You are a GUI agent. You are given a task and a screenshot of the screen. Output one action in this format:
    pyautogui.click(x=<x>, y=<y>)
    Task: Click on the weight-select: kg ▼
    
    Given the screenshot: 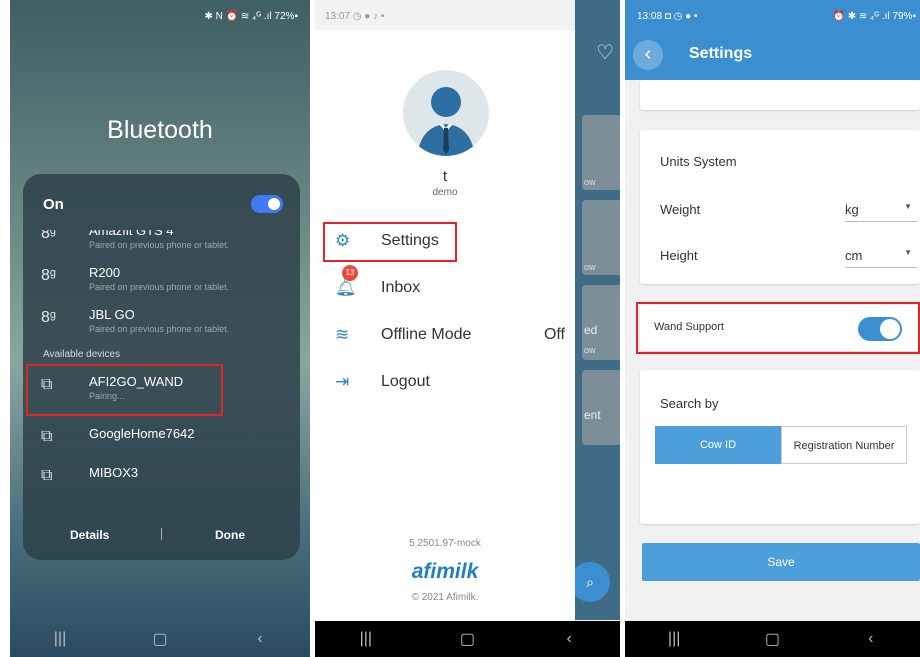 What is the action you would take?
    pyautogui.click(x=881, y=211)
    